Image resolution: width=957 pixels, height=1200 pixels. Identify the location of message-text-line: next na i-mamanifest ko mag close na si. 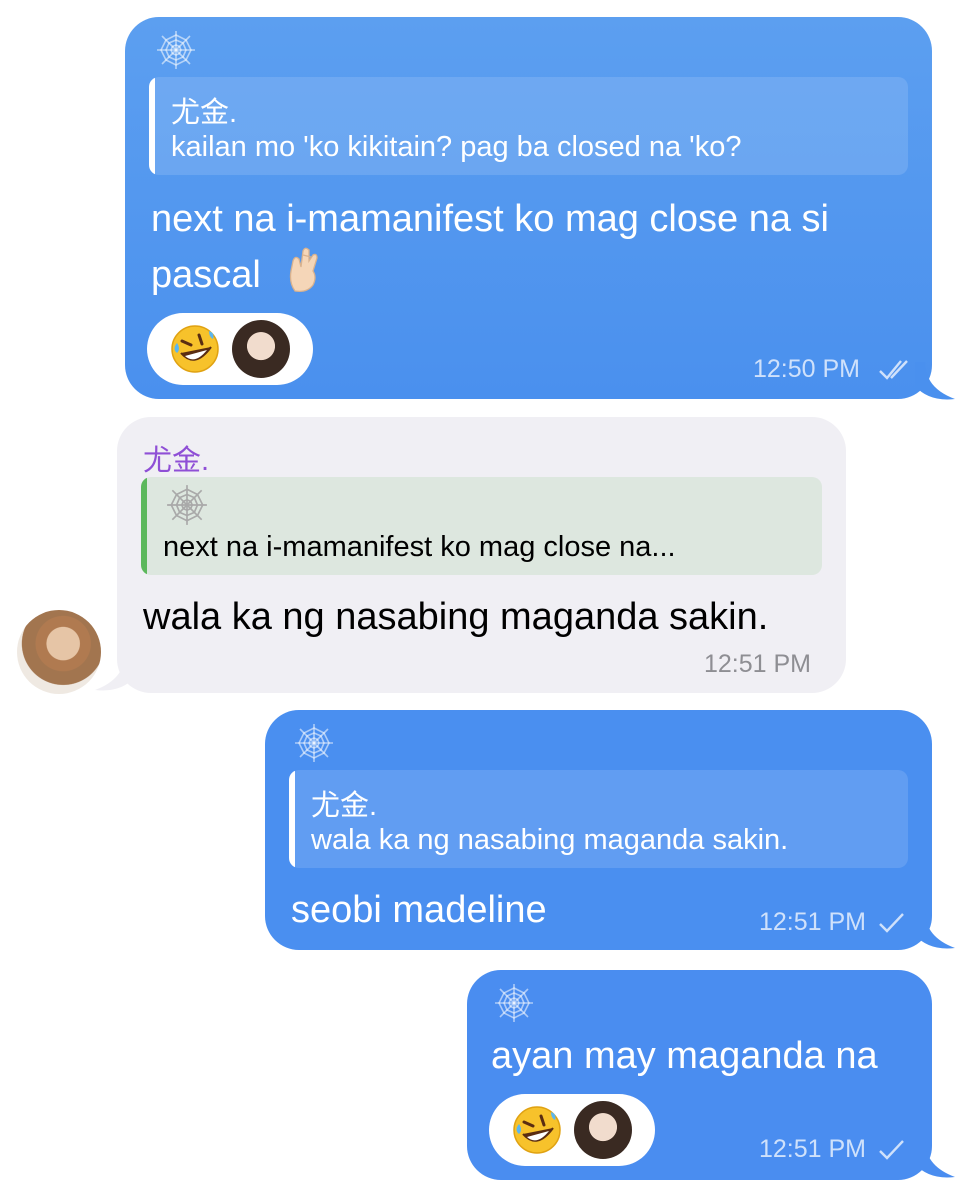
(490, 219).